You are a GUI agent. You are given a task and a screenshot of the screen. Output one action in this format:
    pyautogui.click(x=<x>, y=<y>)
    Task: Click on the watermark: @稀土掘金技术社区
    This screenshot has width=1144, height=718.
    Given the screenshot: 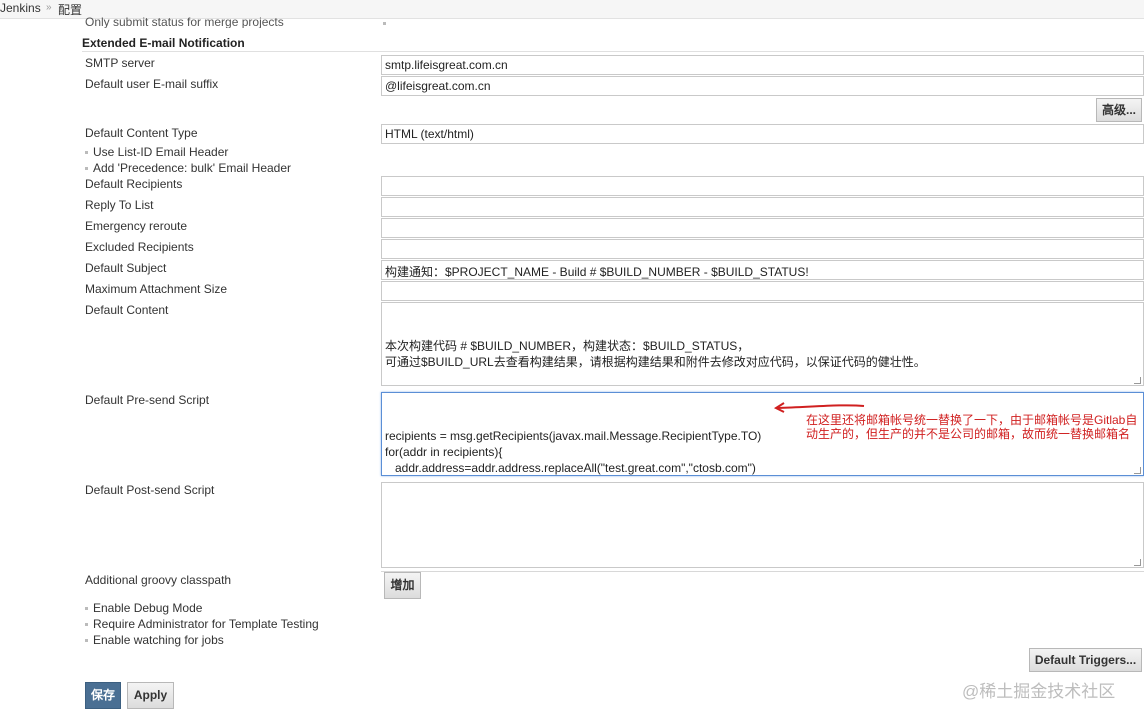 What is the action you would take?
    pyautogui.click(x=1039, y=691)
    